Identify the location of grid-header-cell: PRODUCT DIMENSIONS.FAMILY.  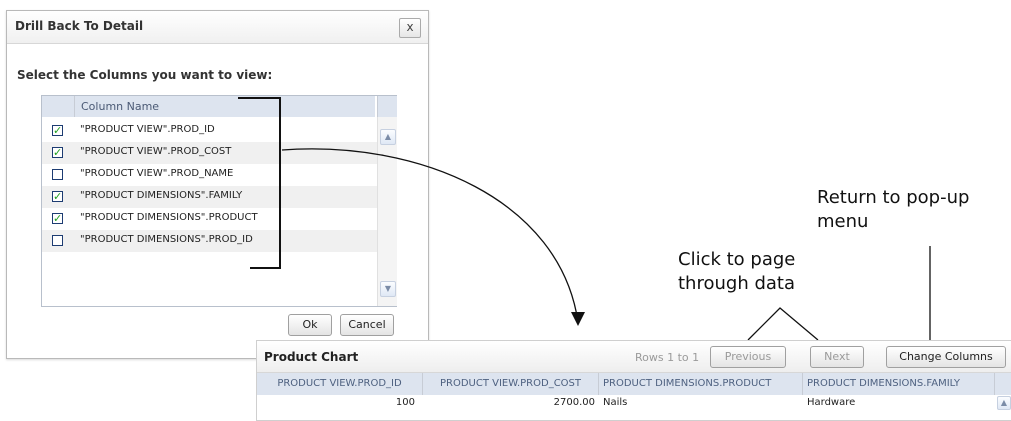
(899, 384).